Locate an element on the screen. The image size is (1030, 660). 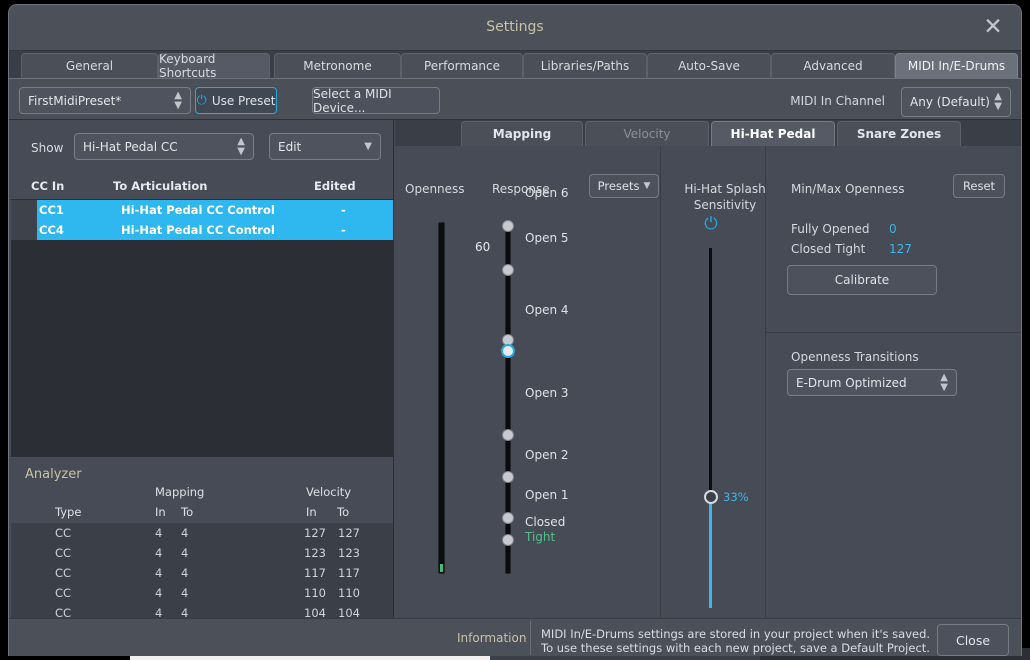
tab-performance: Performance is located at coordinates (462, 65).